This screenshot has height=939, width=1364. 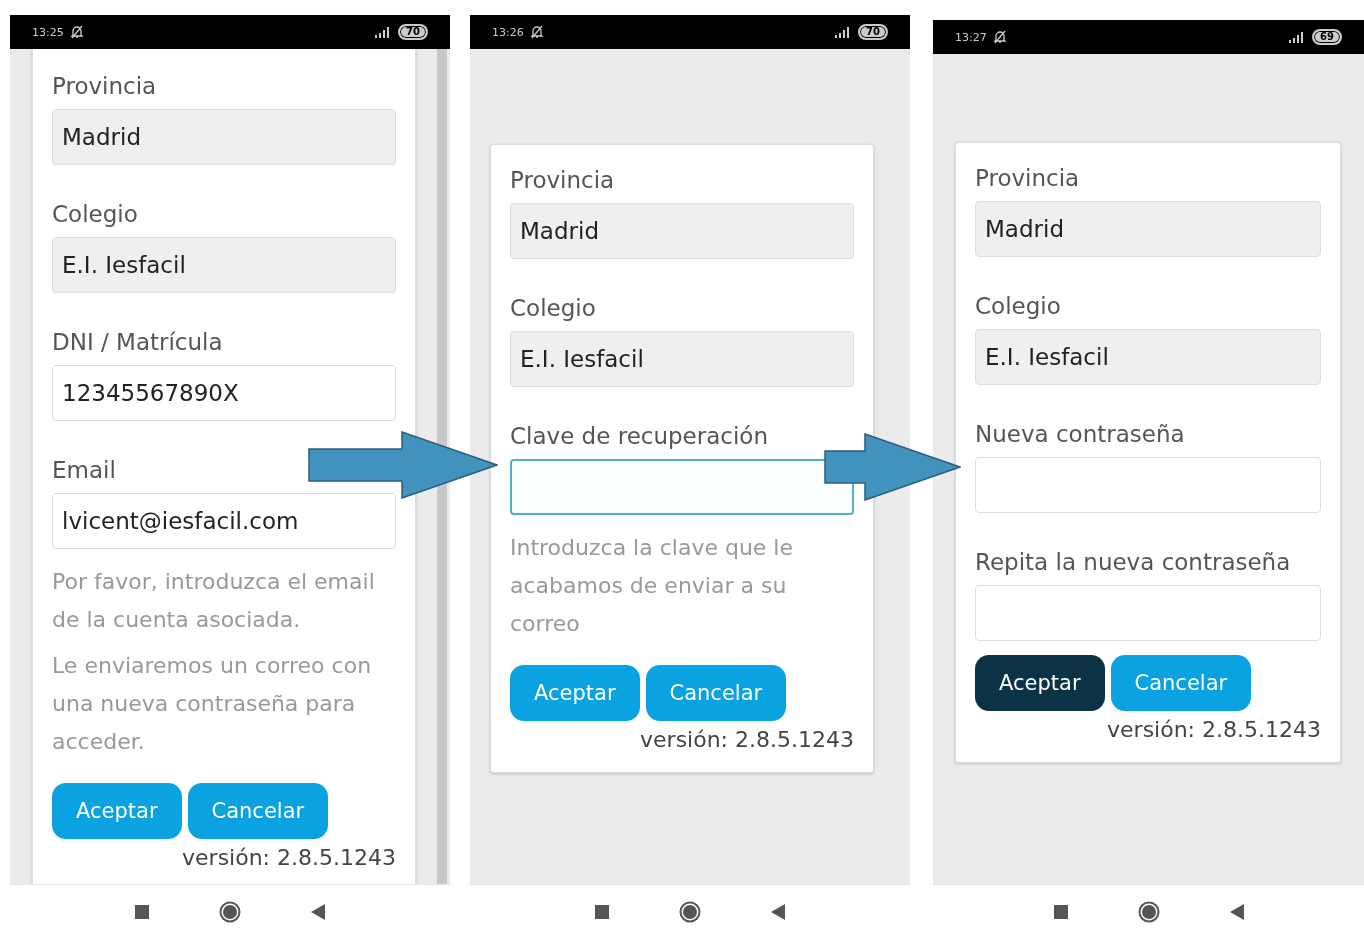 What do you see at coordinates (224, 521) in the screenshot?
I see `input-field: lvicent@iesfacil.com` at bounding box center [224, 521].